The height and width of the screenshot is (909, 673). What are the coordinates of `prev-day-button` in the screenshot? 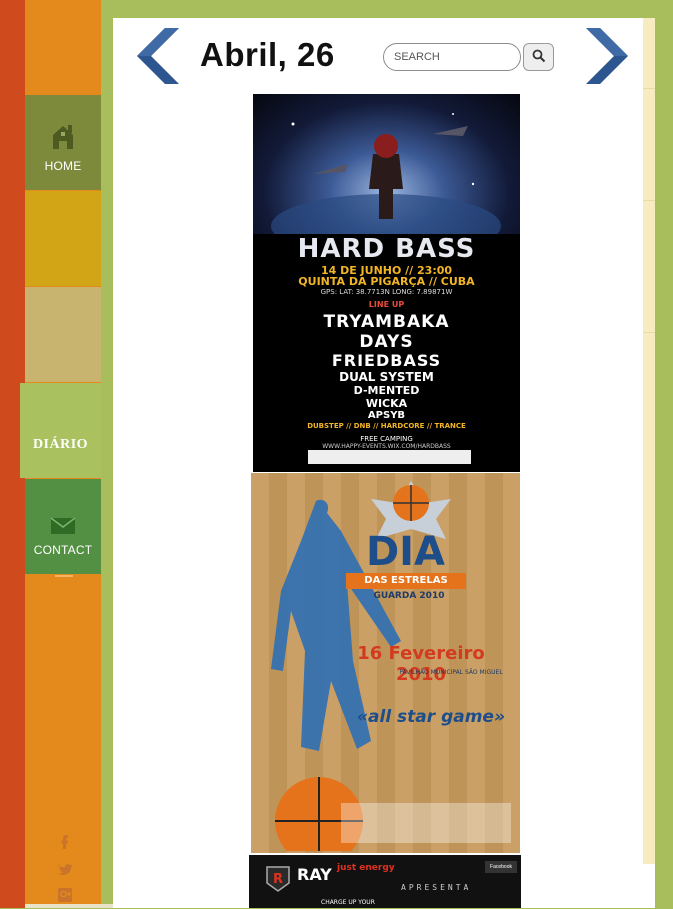 It's located at (158, 59).